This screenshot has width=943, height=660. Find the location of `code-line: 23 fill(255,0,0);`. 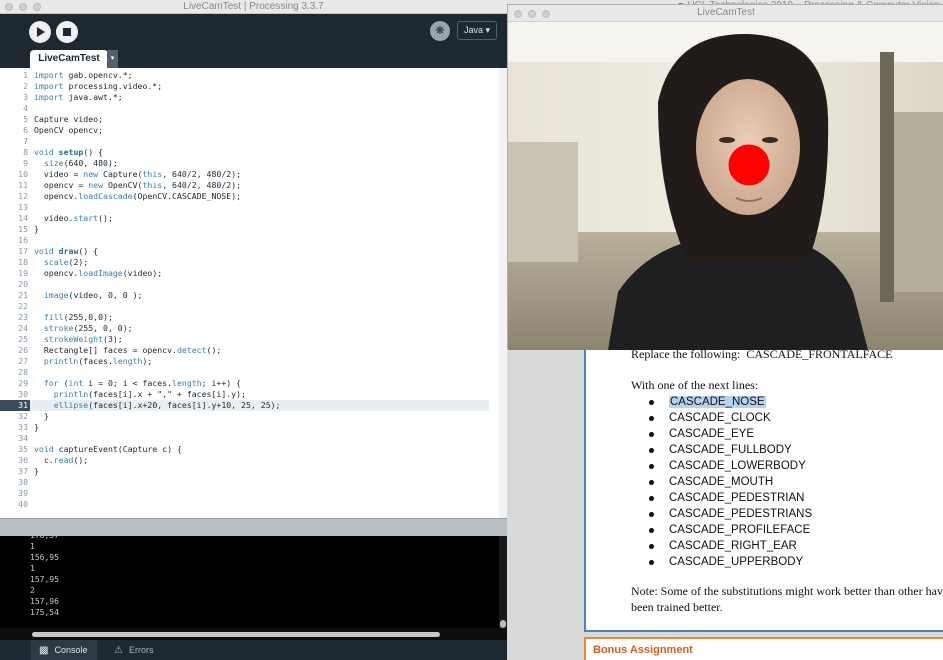

code-line: 23 fill(255,0,0); is located at coordinates (244, 317).